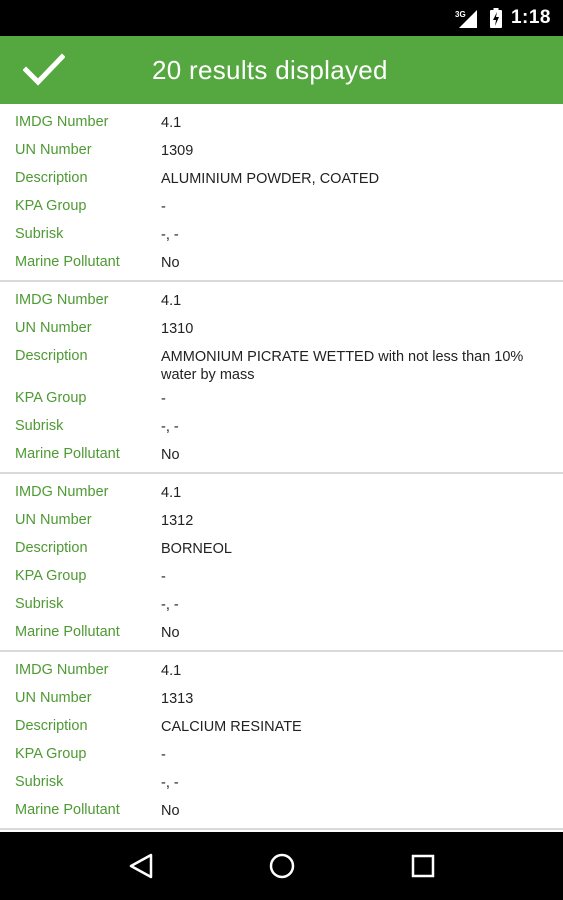 This screenshot has height=900, width=563. Describe the element at coordinates (270, 179) in the screenshot. I see `field-value: ALUMINIUM POWDER, COATED` at that location.